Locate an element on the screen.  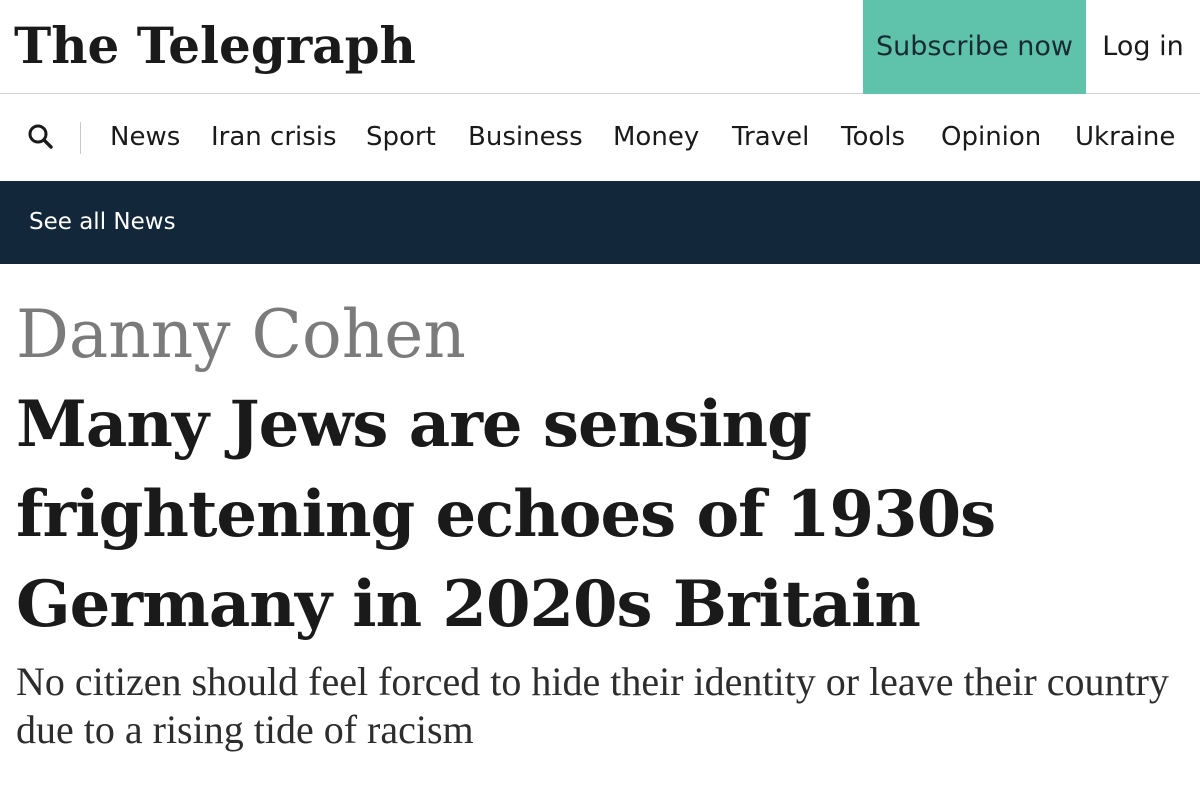
site-header: The Telegraph Subscribe now Log in is located at coordinates (600, 47).